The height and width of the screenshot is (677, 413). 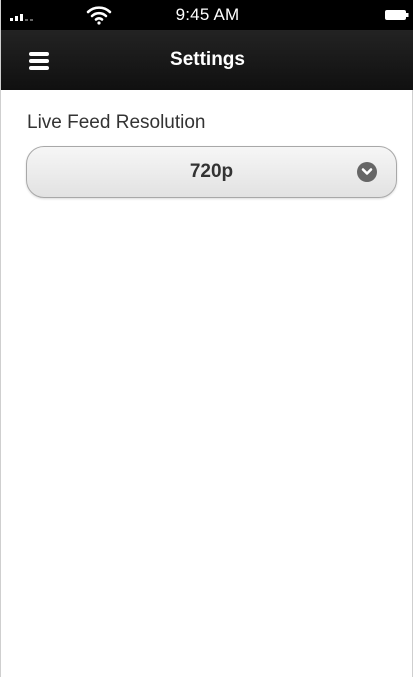 I want to click on status-time: 9:45 AM, so click(x=207, y=14).